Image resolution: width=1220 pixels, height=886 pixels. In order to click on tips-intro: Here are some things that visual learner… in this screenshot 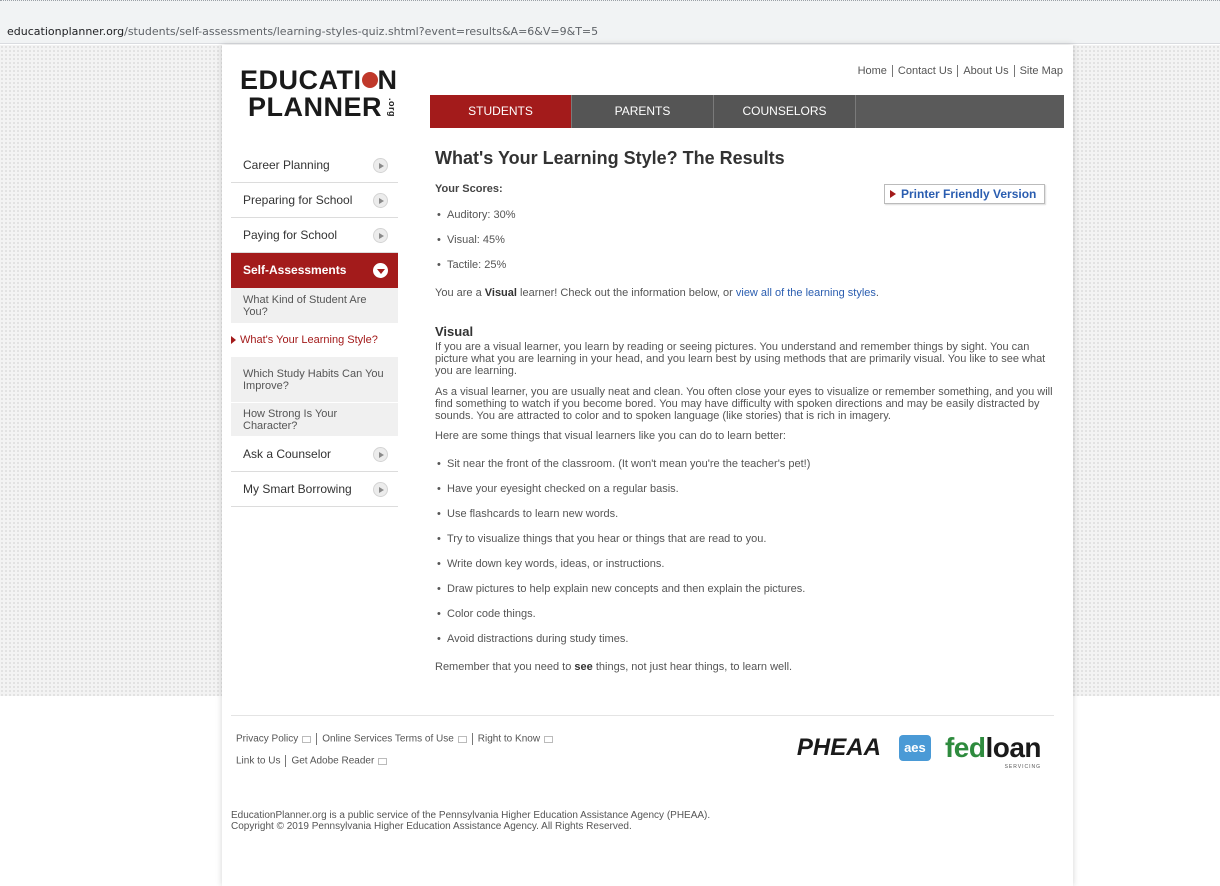, I will do `click(610, 436)`.